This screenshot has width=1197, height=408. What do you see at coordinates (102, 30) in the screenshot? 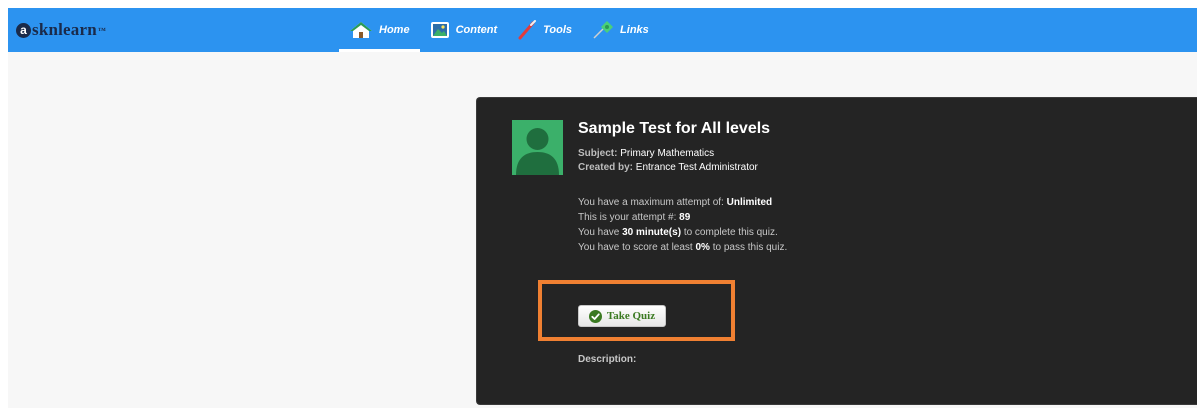
I see `trademark: ™` at bounding box center [102, 30].